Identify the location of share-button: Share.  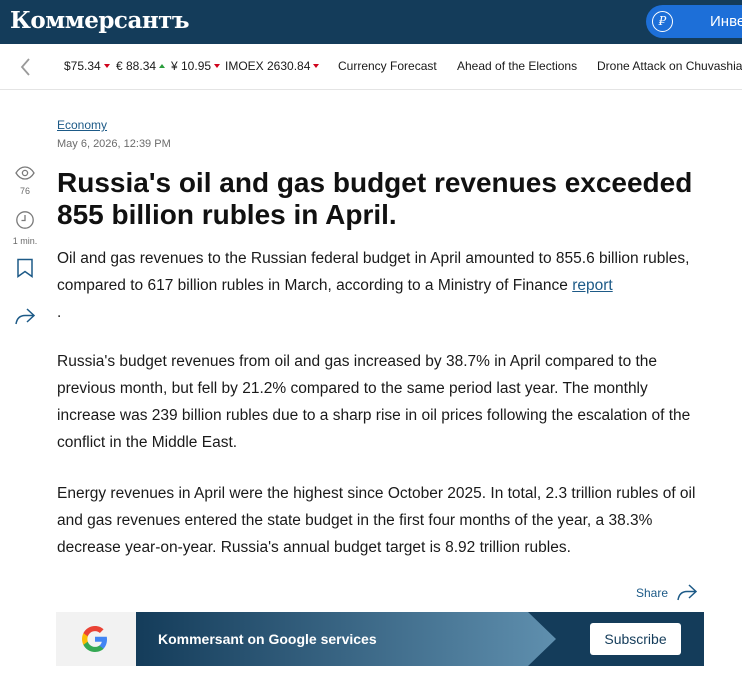
(671, 593).